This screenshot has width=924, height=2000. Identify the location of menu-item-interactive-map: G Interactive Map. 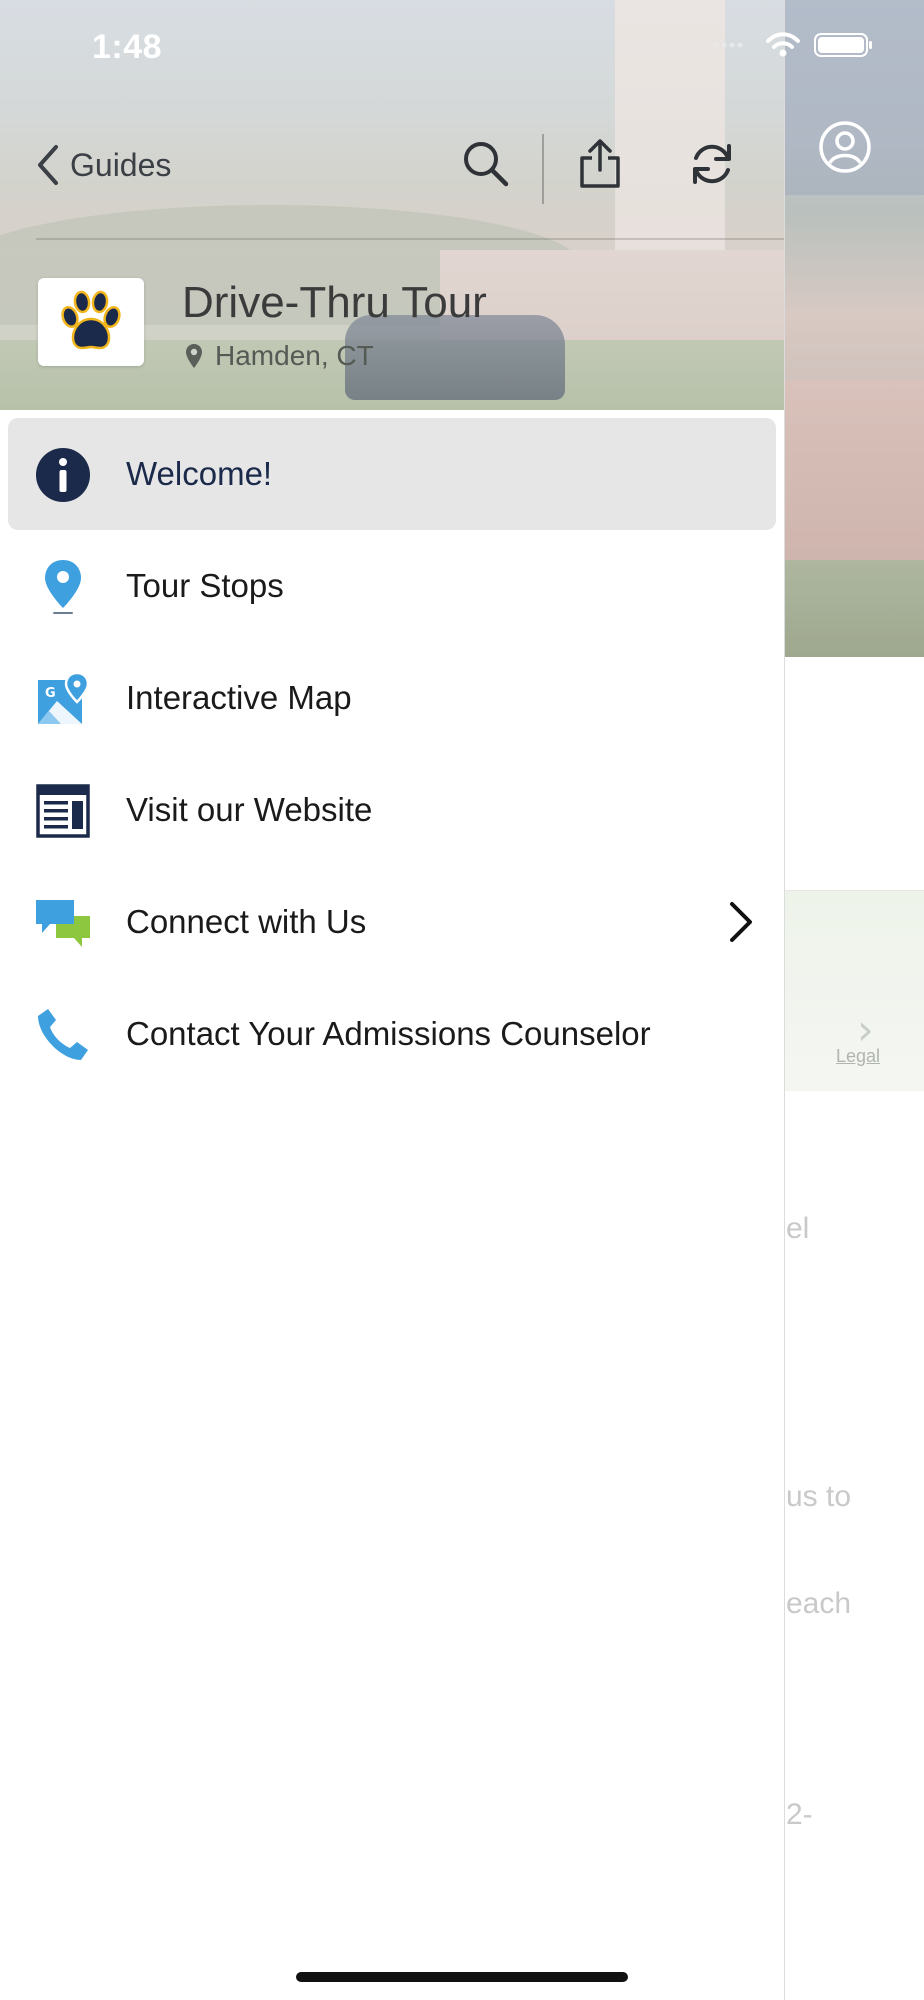
(392, 698).